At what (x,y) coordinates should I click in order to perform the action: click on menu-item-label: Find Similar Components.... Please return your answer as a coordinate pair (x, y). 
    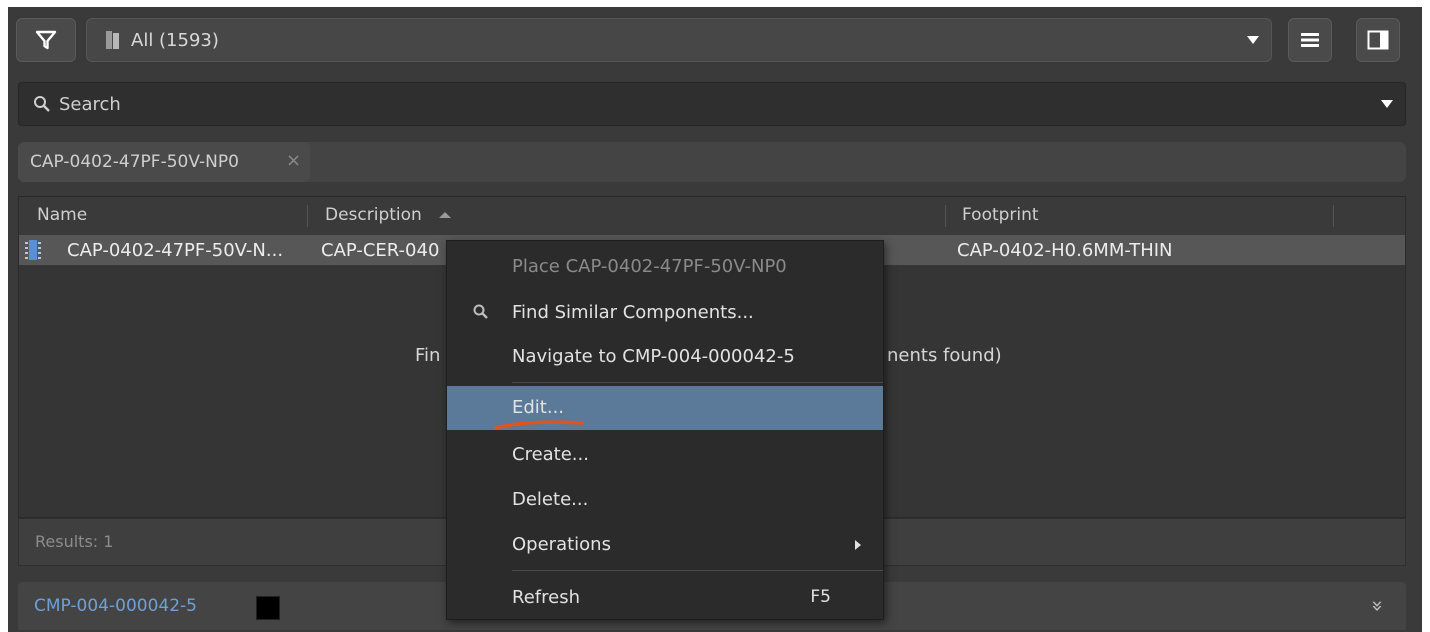
    Looking at the image, I should click on (633, 312).